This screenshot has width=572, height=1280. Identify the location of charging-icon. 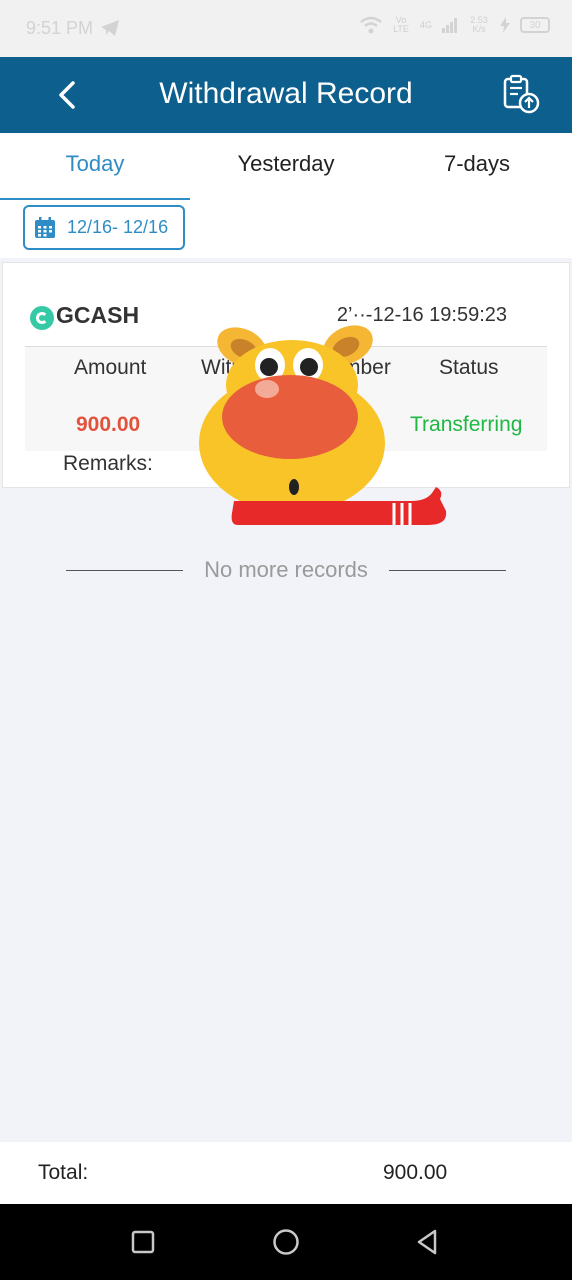
(505, 25).